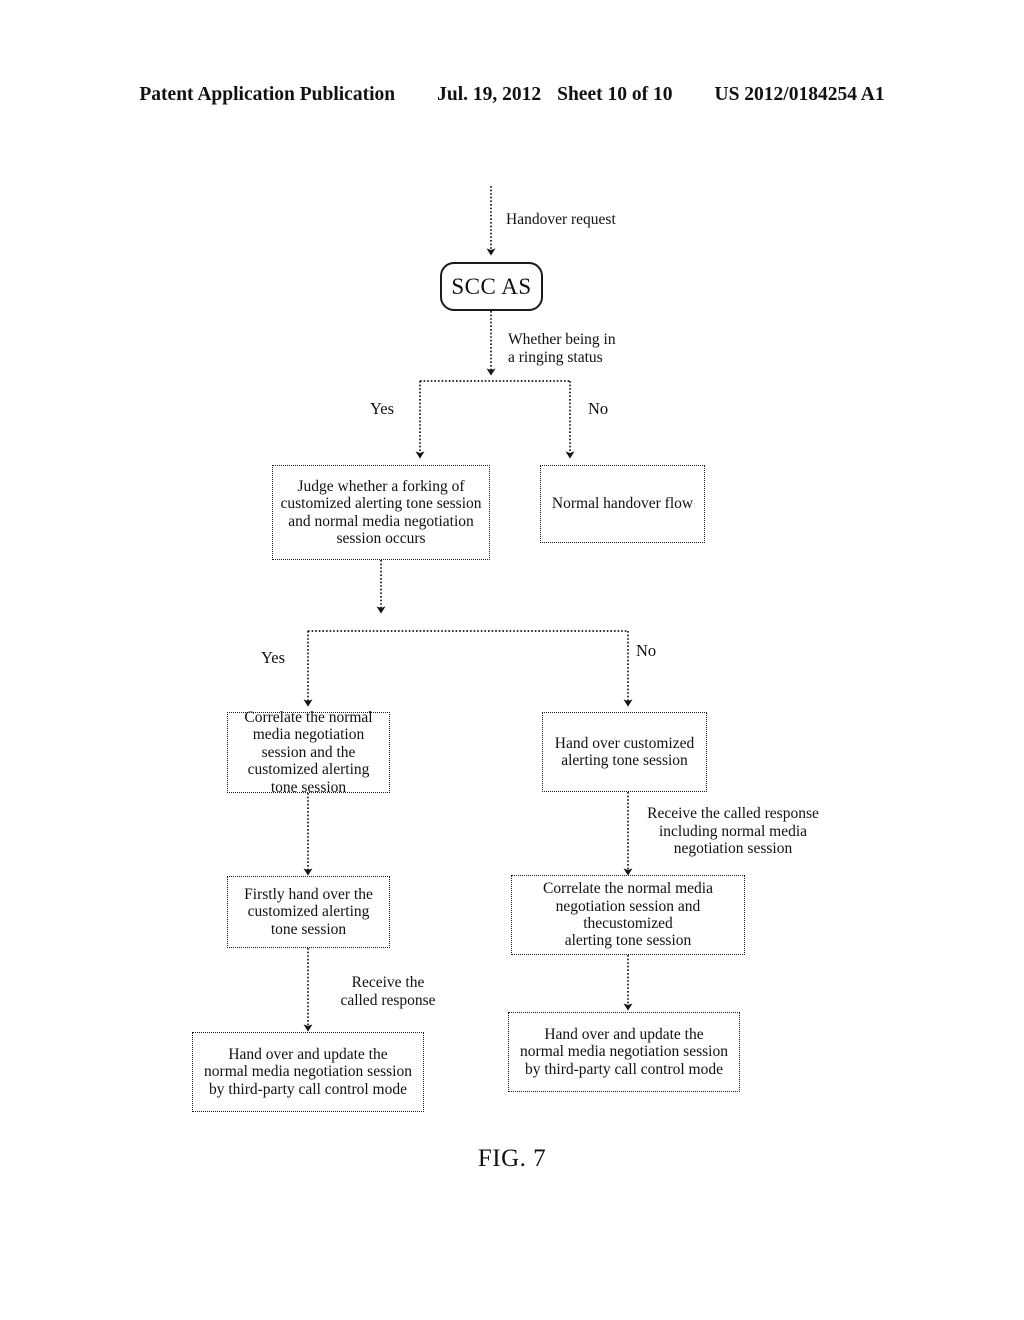 The width and height of the screenshot is (1024, 1320). What do you see at coordinates (561, 219) in the screenshot?
I see `edge-label-handover-request: Handover request` at bounding box center [561, 219].